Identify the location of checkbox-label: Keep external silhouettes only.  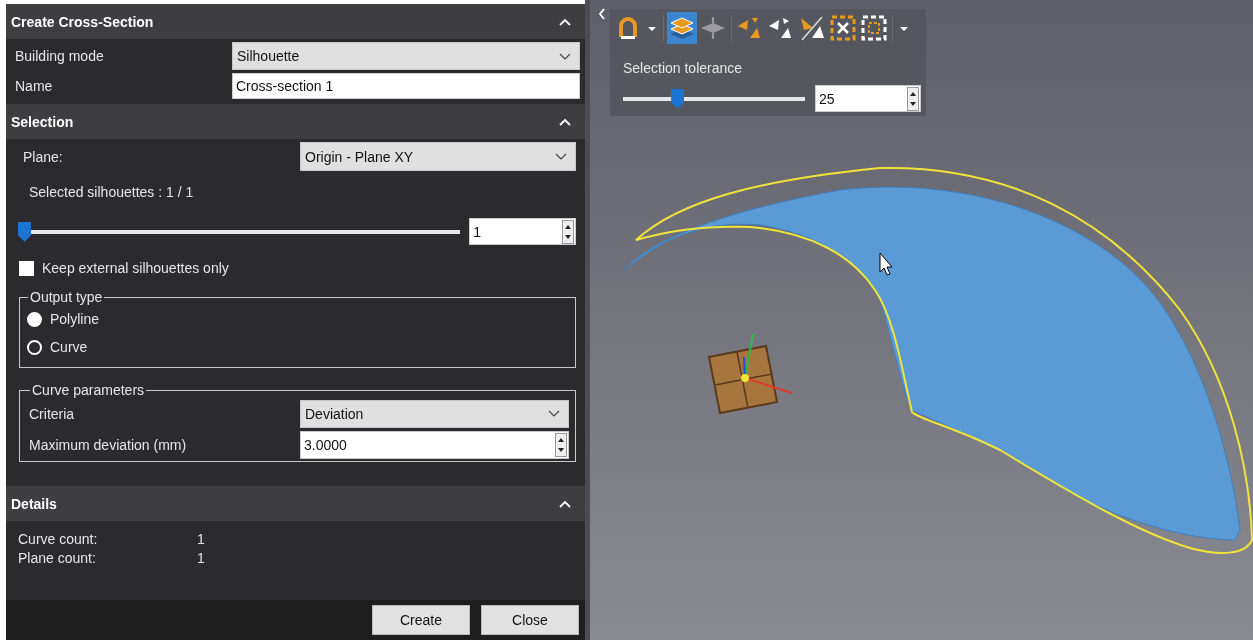
(135, 268).